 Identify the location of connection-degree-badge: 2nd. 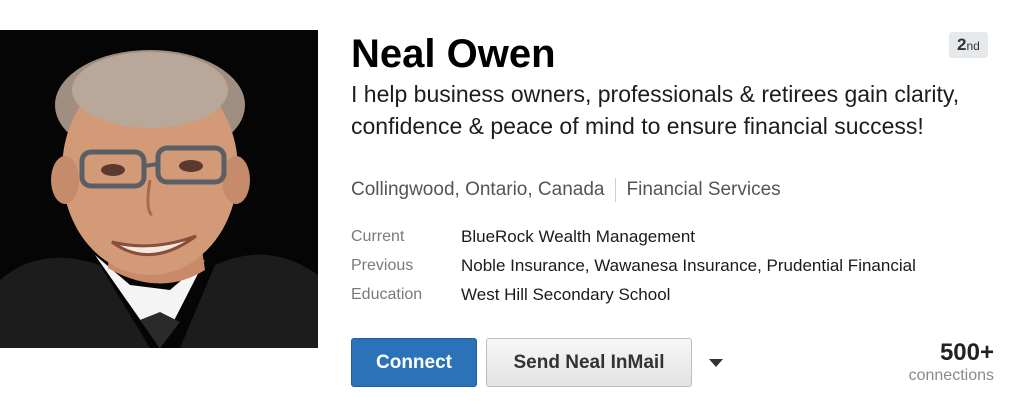
(968, 45).